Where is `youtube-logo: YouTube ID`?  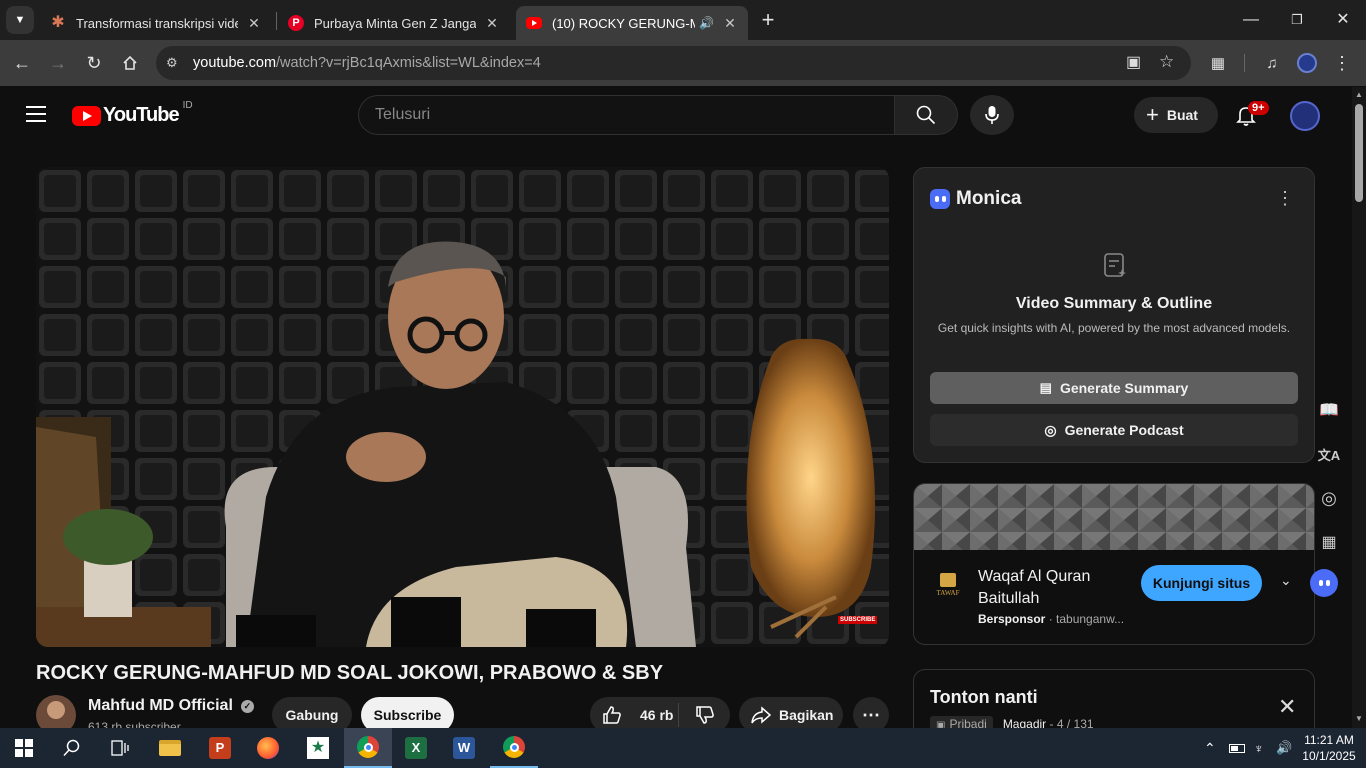 youtube-logo: YouTube ID is located at coordinates (132, 113).